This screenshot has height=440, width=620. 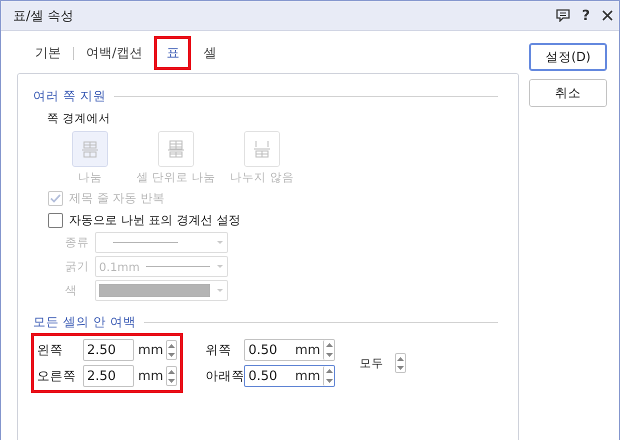 I want to click on group-label: 쪽 경계에서, so click(x=79, y=118).